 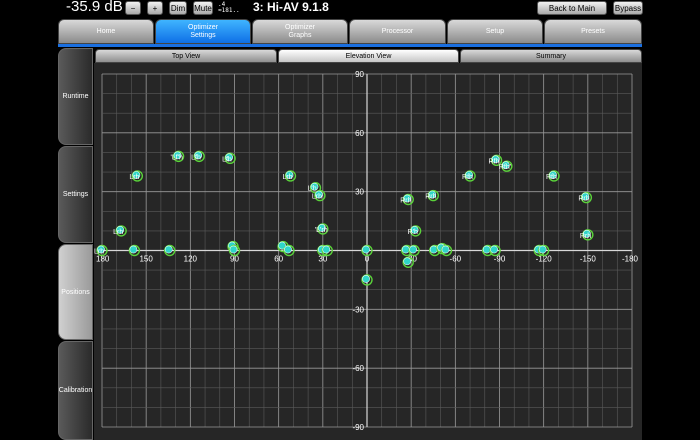 What do you see at coordinates (358, 309) in the screenshot?
I see `y-tick-label: -30` at bounding box center [358, 309].